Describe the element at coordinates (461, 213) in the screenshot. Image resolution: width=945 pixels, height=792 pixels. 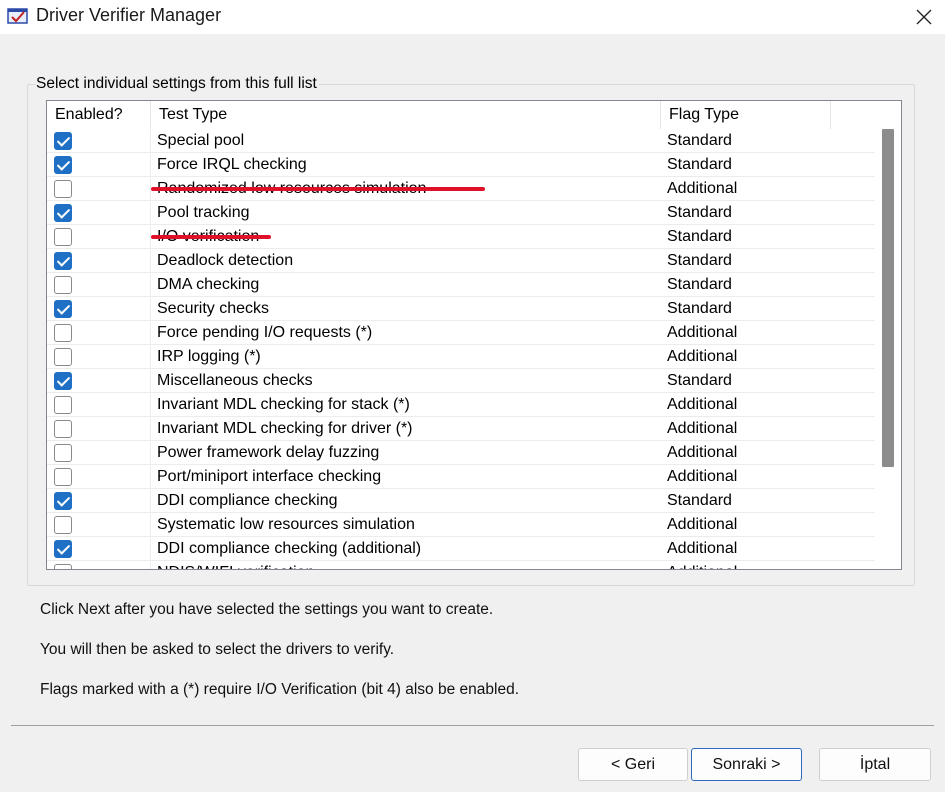
I see `list-item: Pool tracking Standard` at that location.